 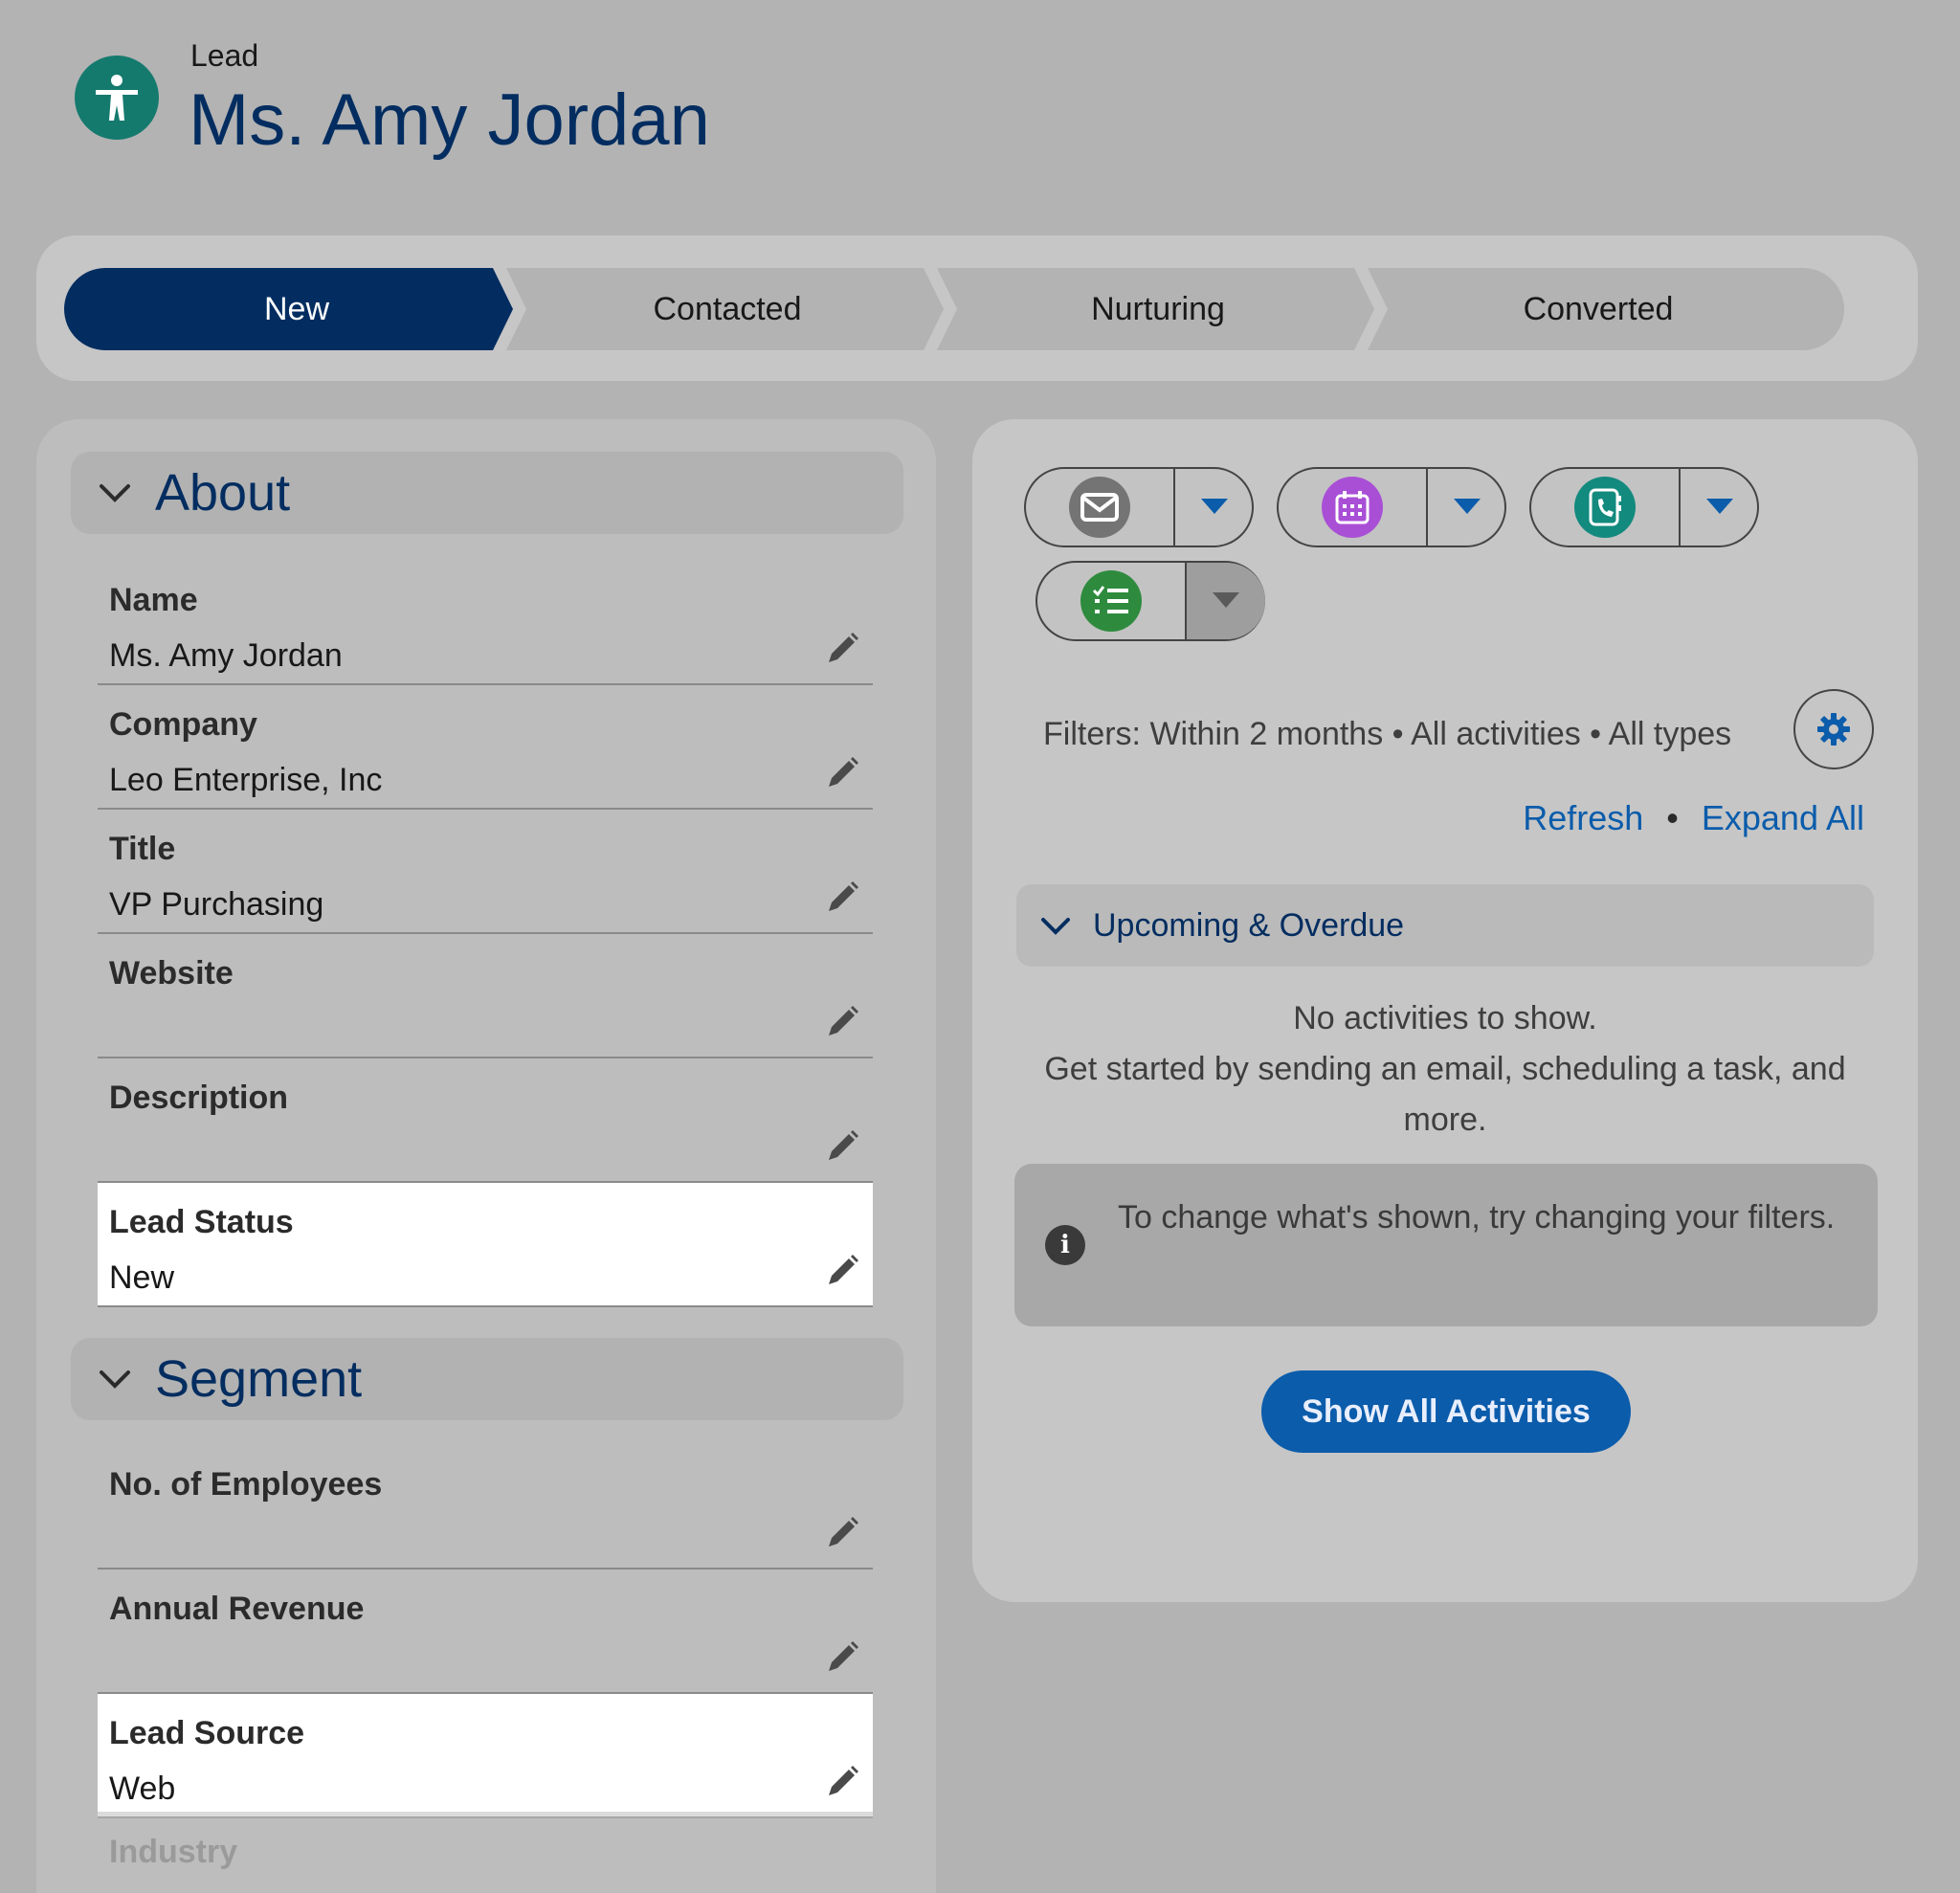 I want to click on about-section-title: About, so click(x=223, y=493).